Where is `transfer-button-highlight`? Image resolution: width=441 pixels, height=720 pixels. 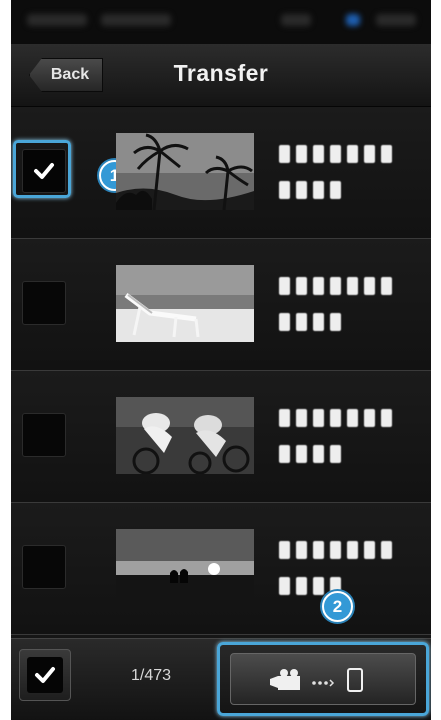
transfer-button-highlight is located at coordinates (323, 679).